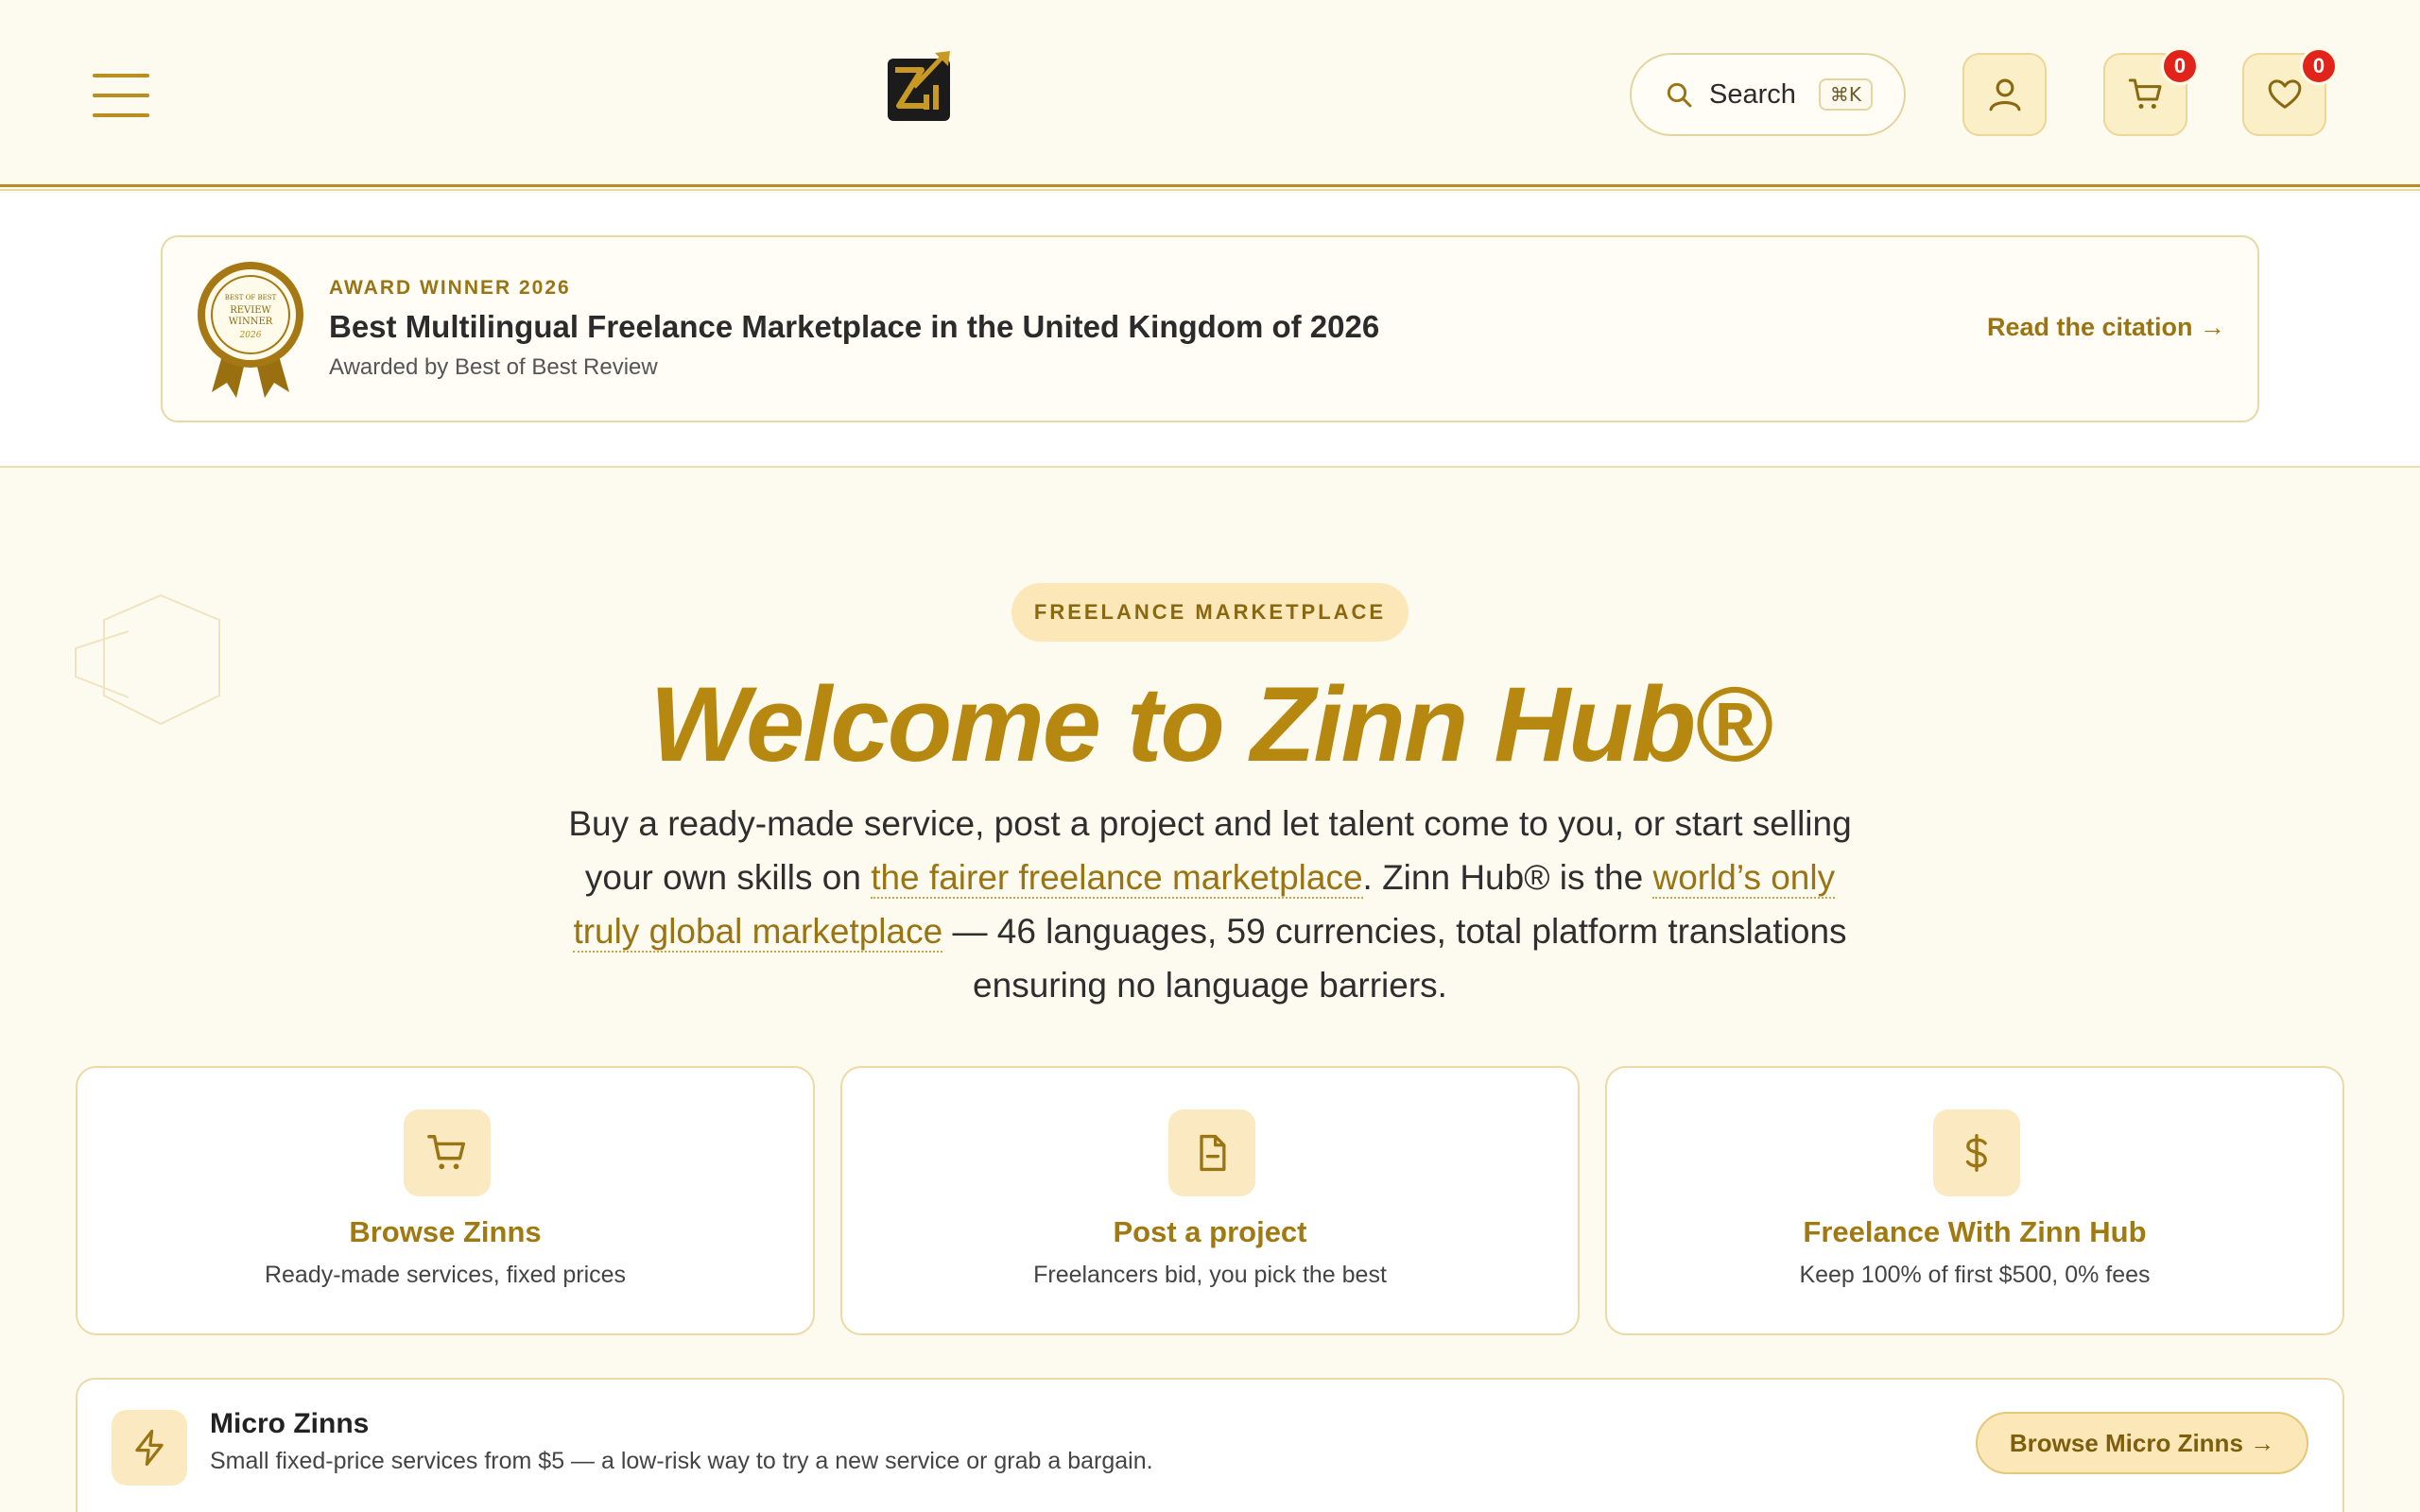 This screenshot has width=2420, height=1512. I want to click on cart-button: 0, so click(2151, 91).